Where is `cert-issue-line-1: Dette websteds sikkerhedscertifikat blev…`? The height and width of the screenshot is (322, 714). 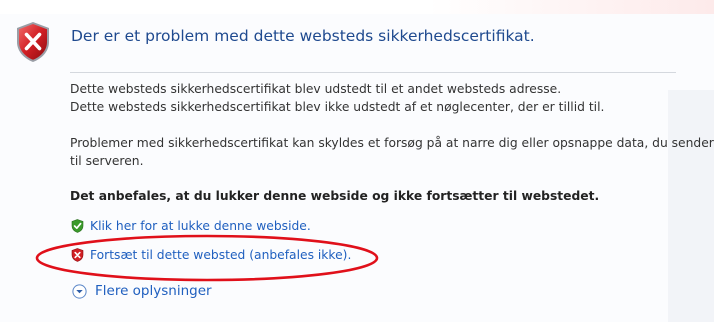 cert-issue-line-1: Dette websteds sikkerhedscertifikat blev… is located at coordinates (316, 89).